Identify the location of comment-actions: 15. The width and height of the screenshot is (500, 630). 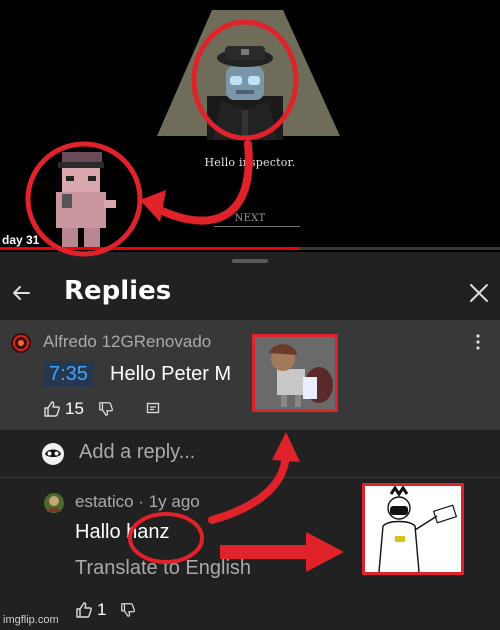
(101, 409).